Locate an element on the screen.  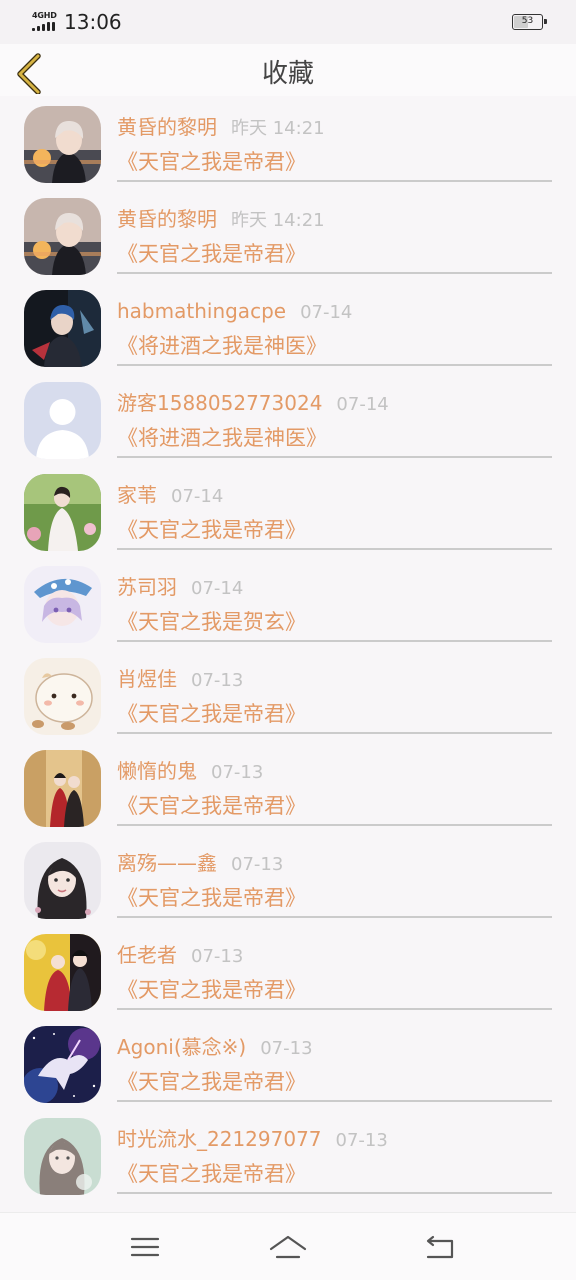
favorite-item: habmathingacpe 07-14 《将进酒之我是神医》 is located at coordinates (288, 326).